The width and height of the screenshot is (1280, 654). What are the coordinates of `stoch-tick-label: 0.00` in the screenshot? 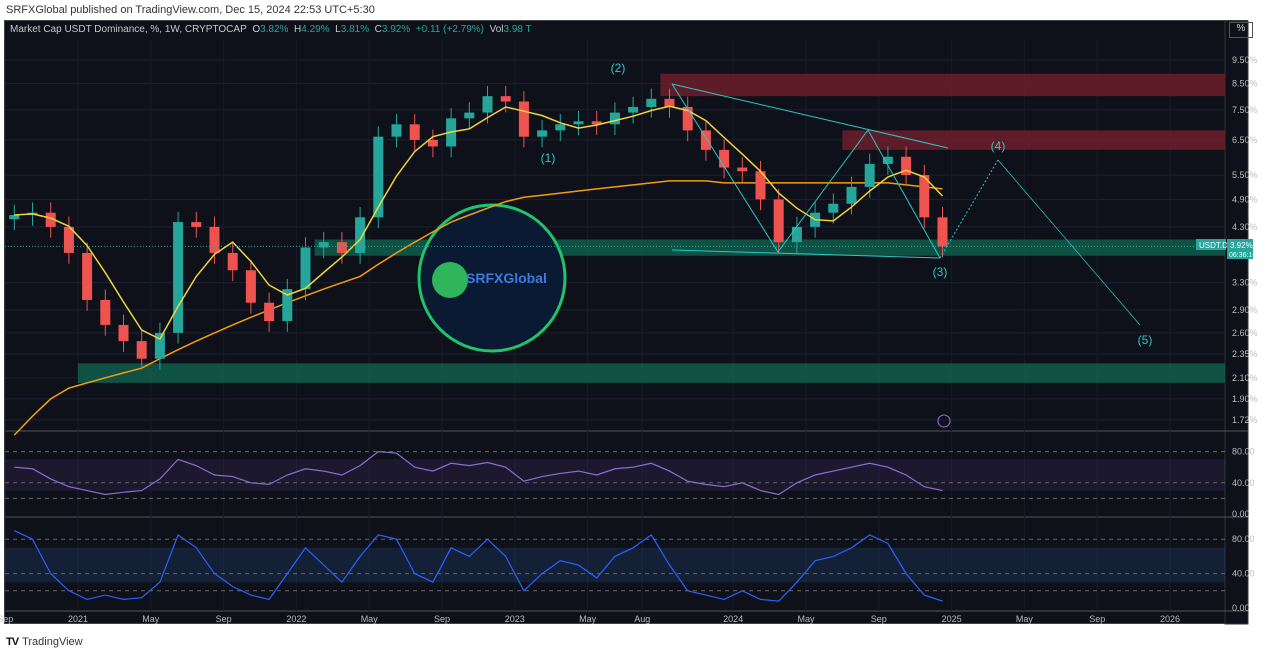 It's located at (1241, 608).